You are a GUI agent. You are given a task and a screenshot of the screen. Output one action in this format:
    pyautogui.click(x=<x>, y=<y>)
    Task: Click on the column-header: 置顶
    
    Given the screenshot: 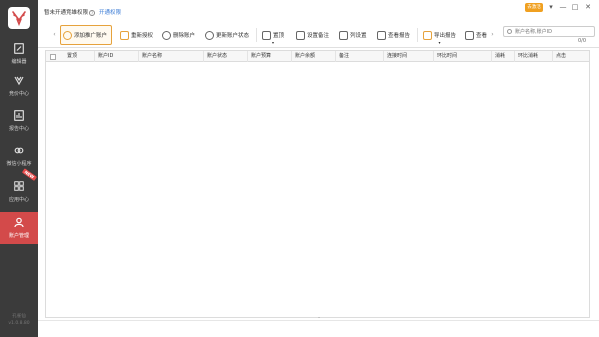 What is the action you would take?
    pyautogui.click(x=79, y=56)
    